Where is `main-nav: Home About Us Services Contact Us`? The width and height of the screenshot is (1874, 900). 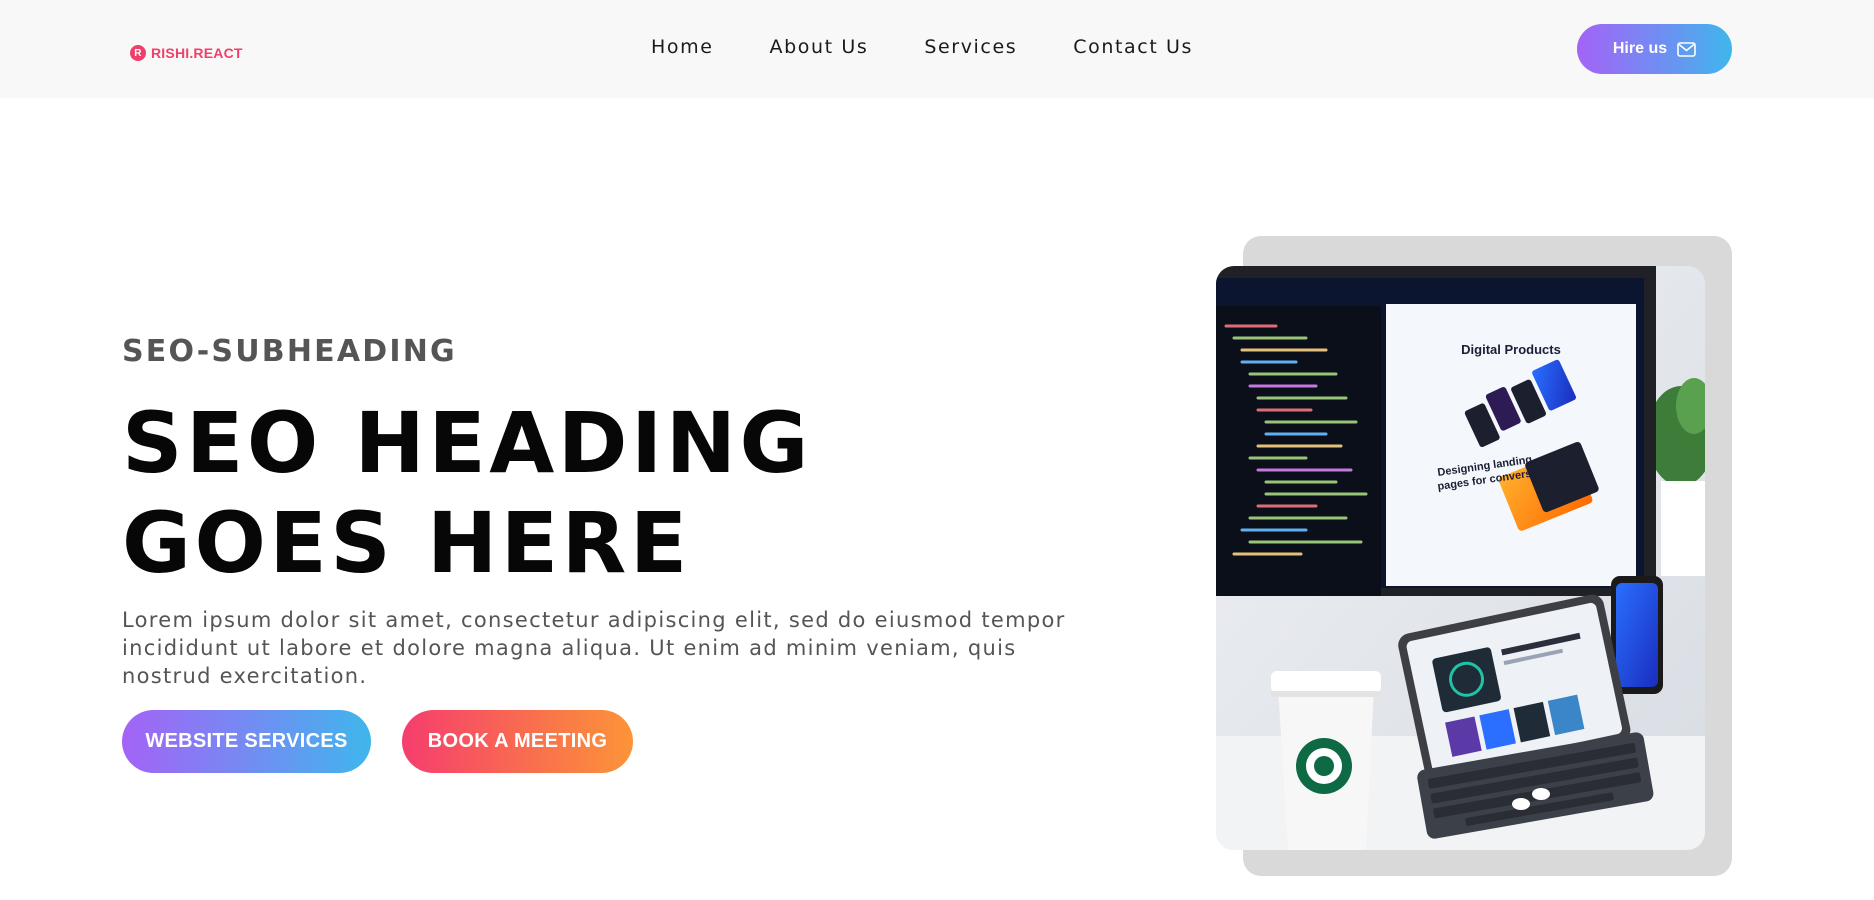
main-nav: Home About Us Services Contact Us is located at coordinates (922, 47).